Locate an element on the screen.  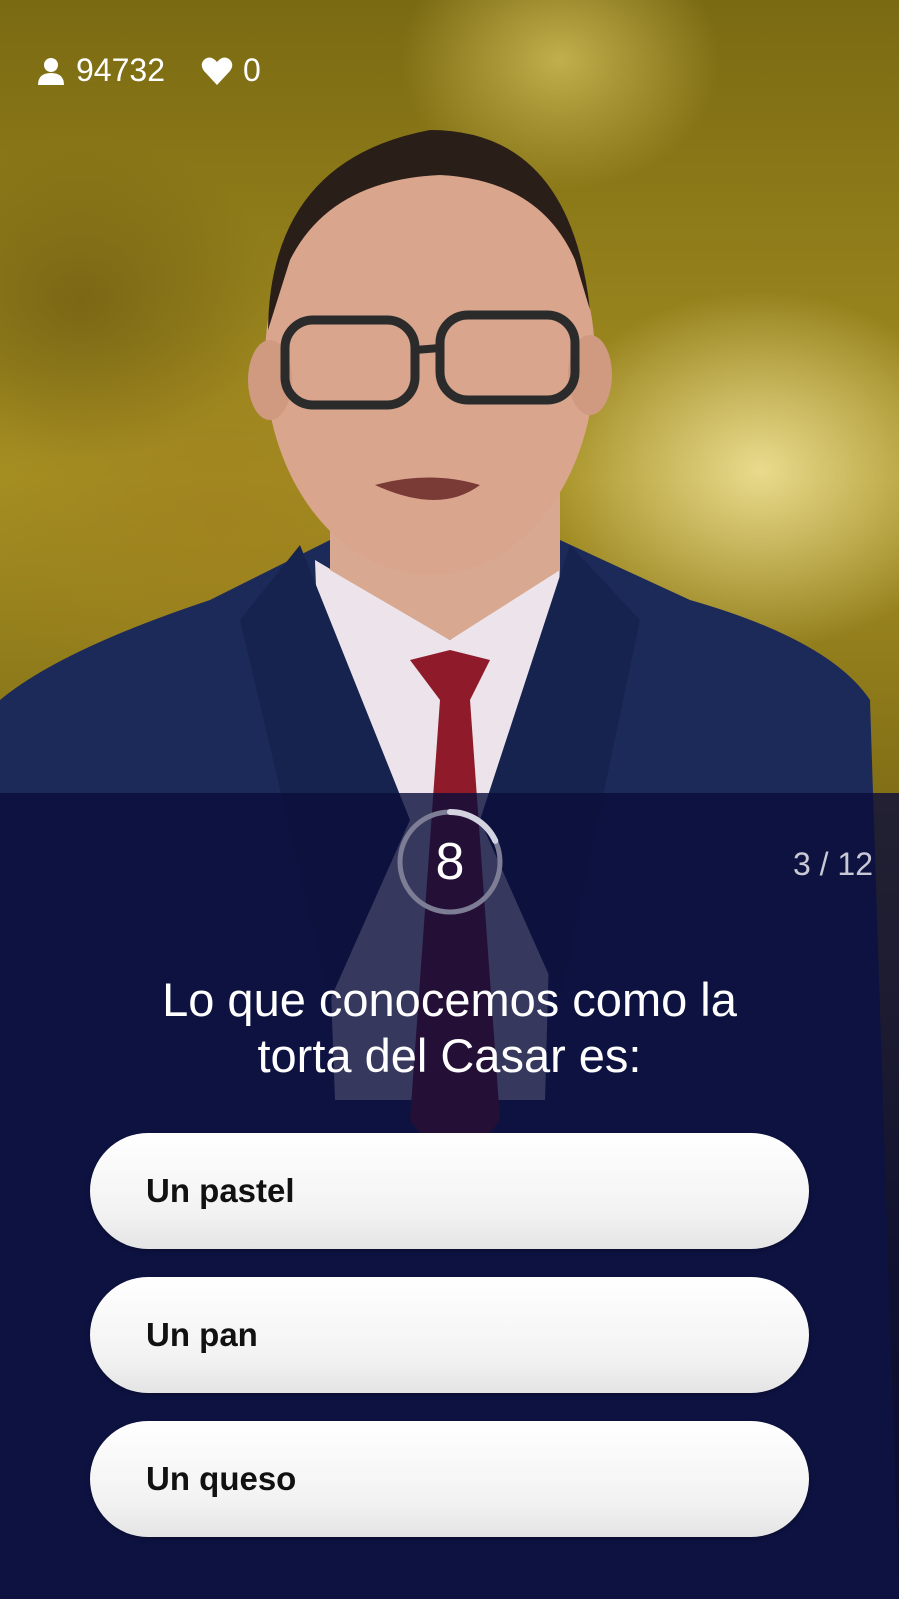
answer-option-3: Un queso is located at coordinates (449, 1479).